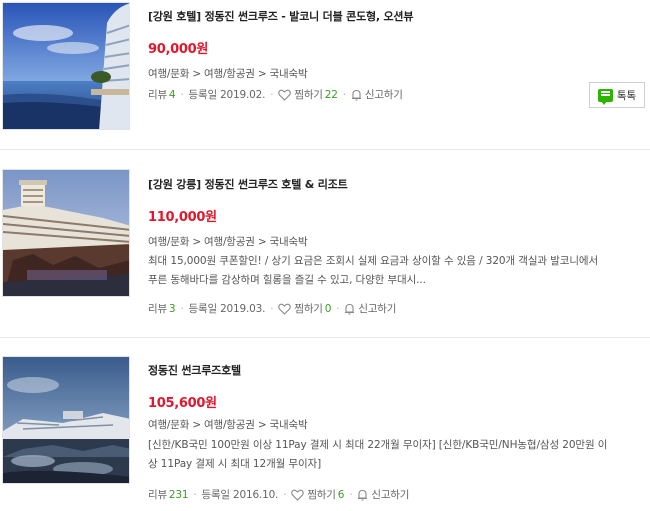 Image resolution: width=650 pixels, height=511 pixels. I want to click on review-count: 231, so click(179, 495).